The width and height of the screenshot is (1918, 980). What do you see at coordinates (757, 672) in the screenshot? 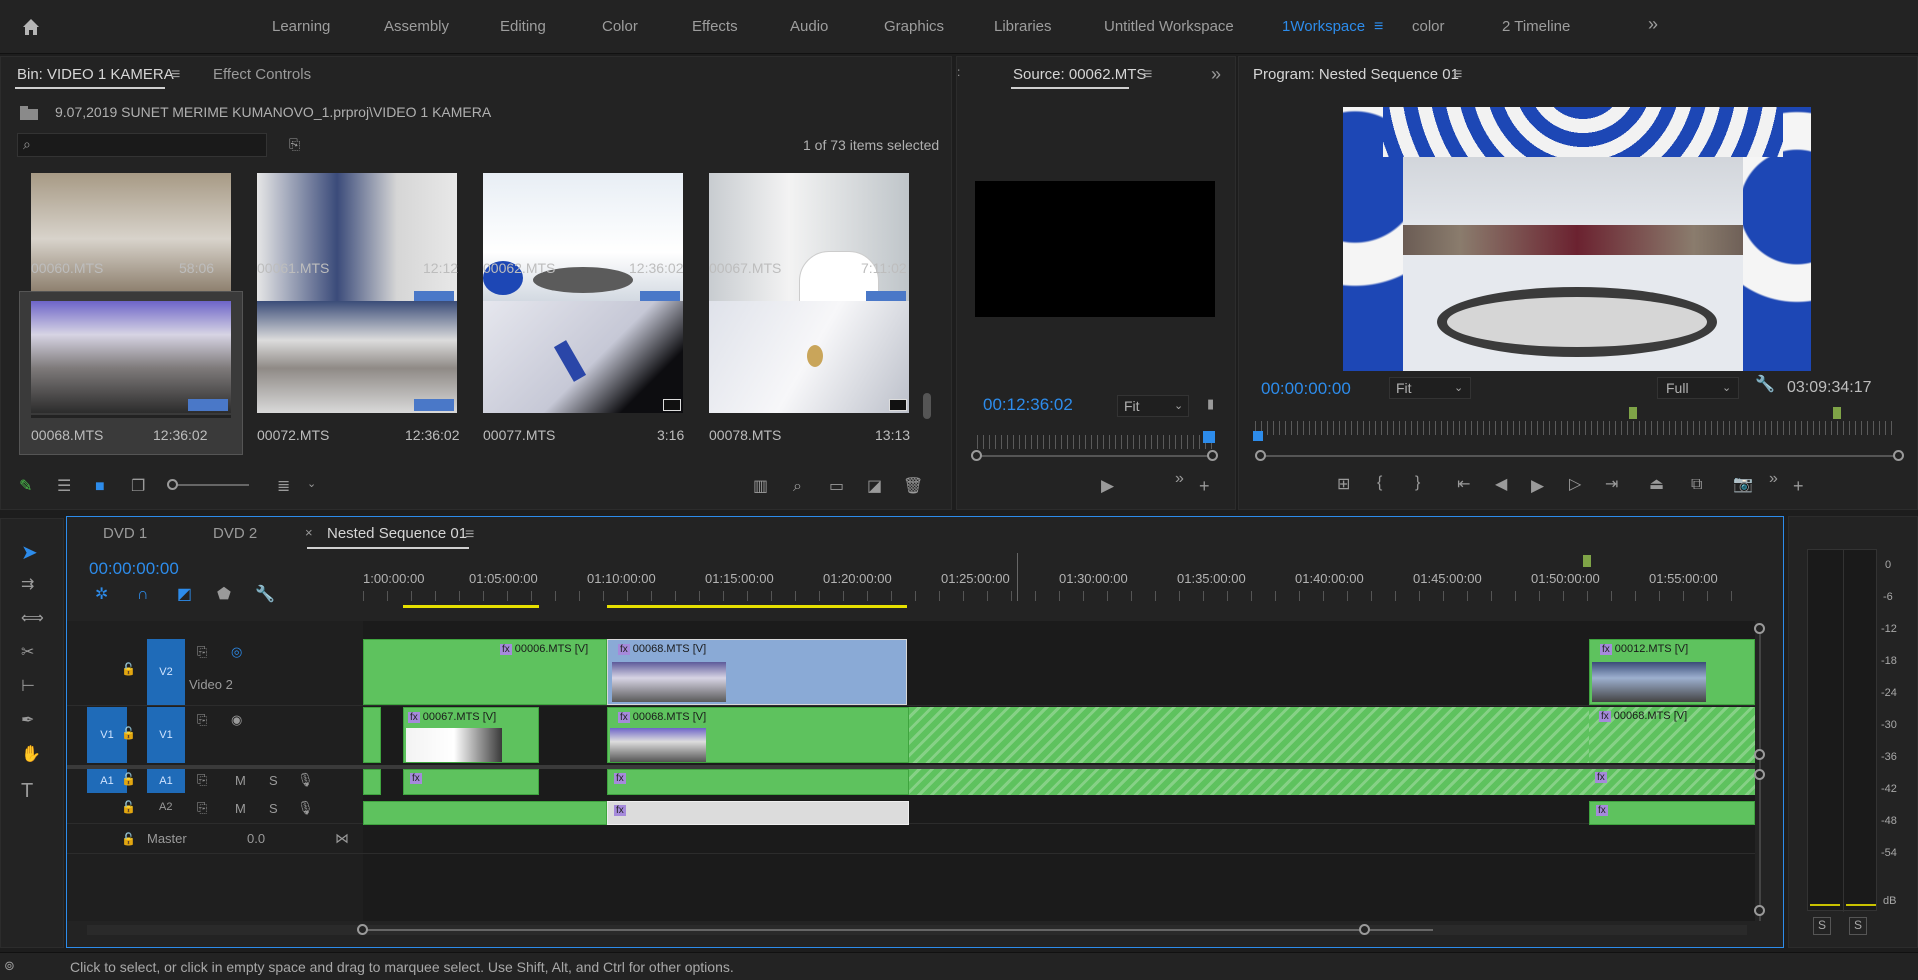
I see `clip-v2-00068: fx 00068.MTS [V]` at bounding box center [757, 672].